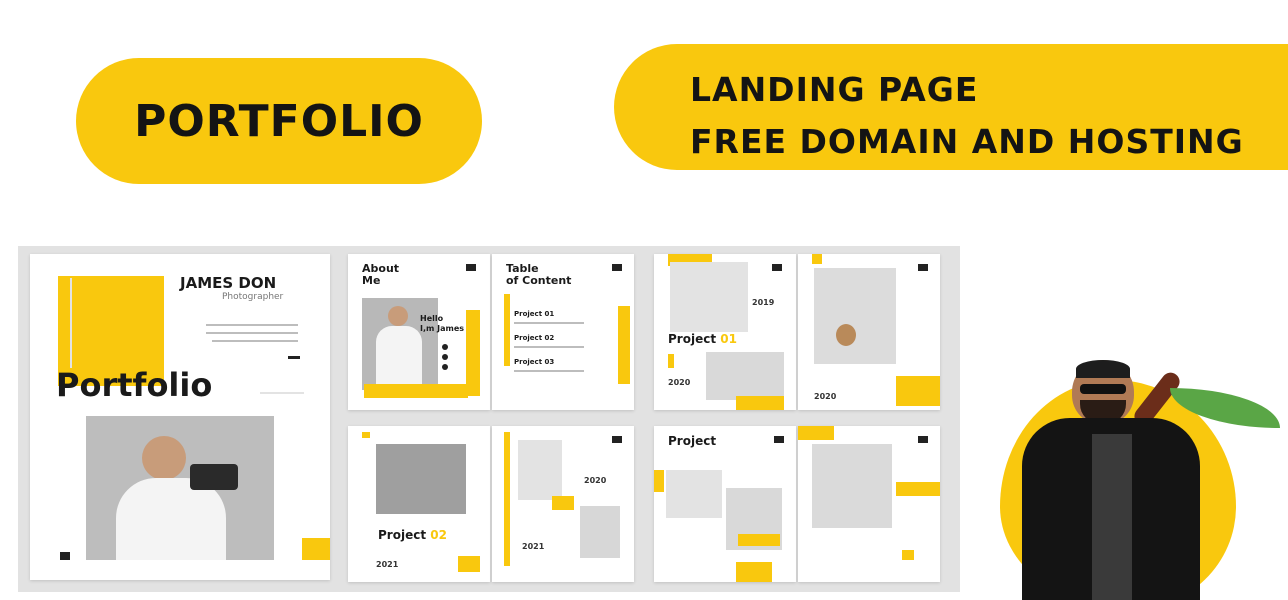  I want to click on portfolio-badge: PORTFOLIO, so click(279, 121).